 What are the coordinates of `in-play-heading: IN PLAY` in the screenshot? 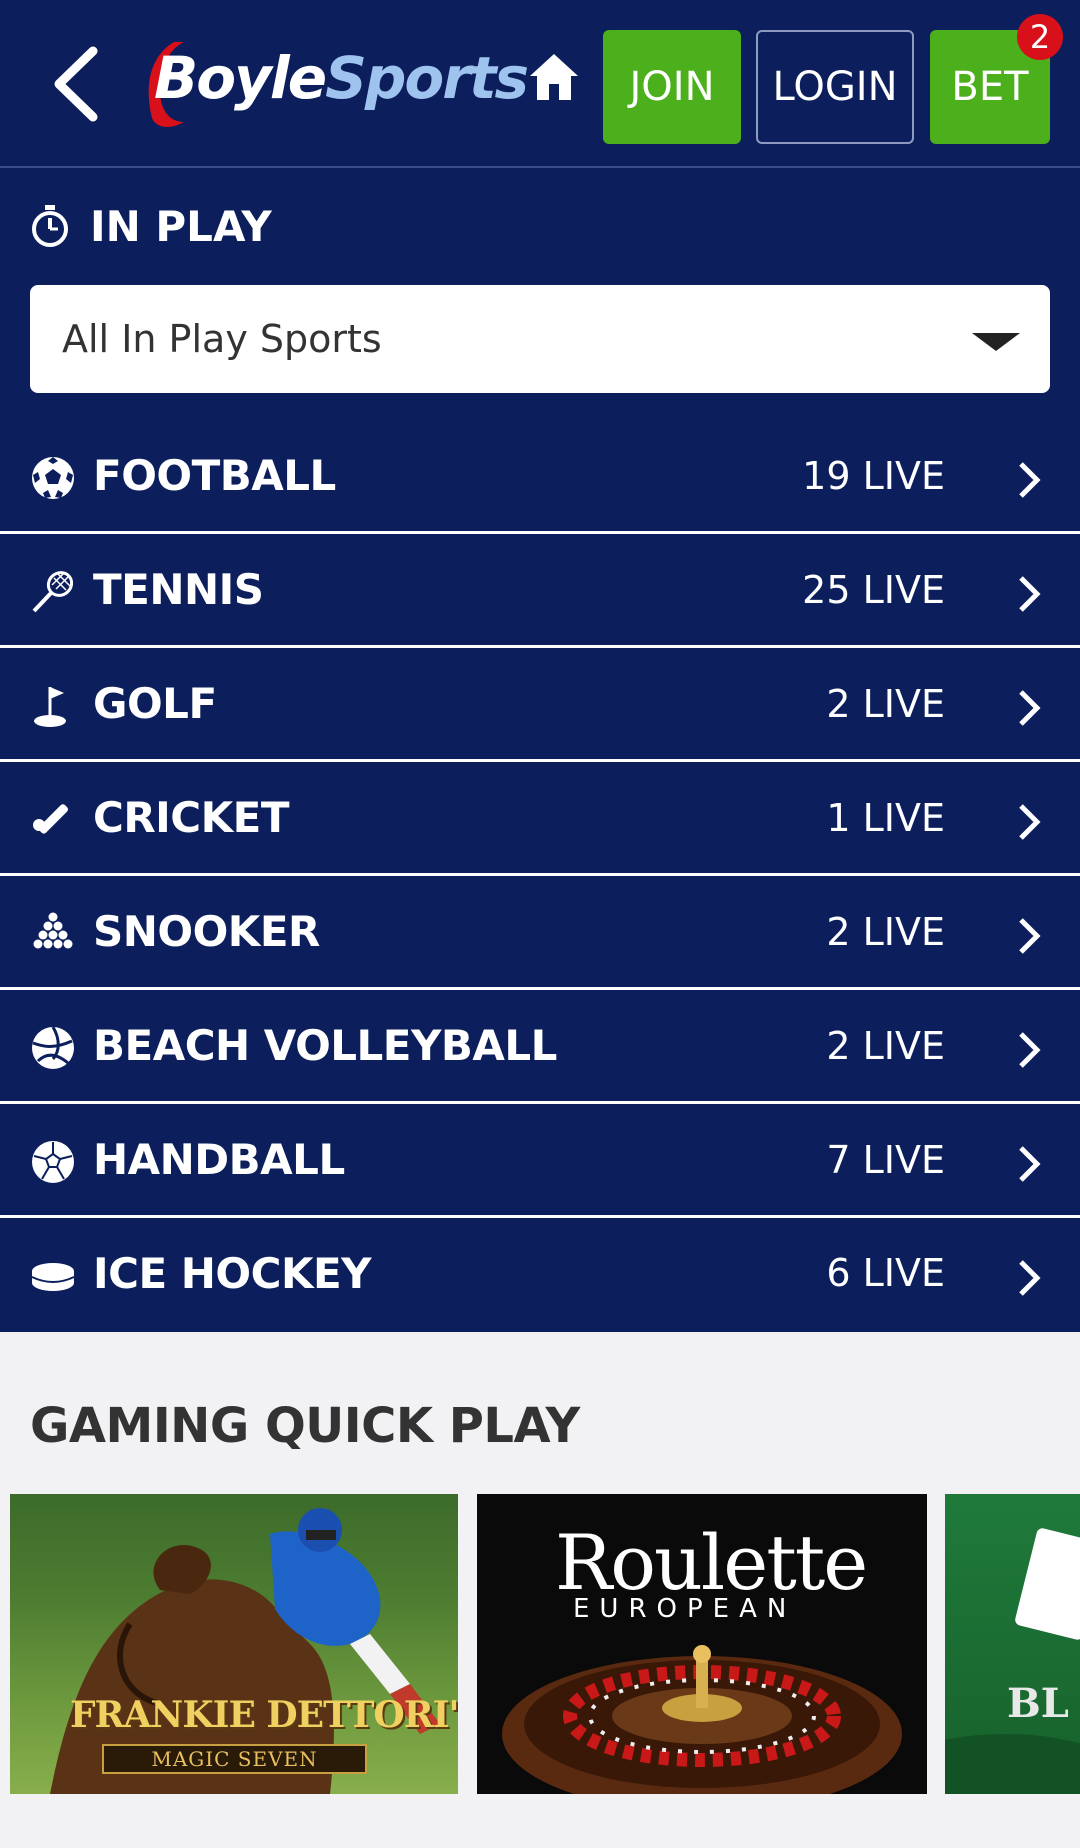 It's located at (151, 226).